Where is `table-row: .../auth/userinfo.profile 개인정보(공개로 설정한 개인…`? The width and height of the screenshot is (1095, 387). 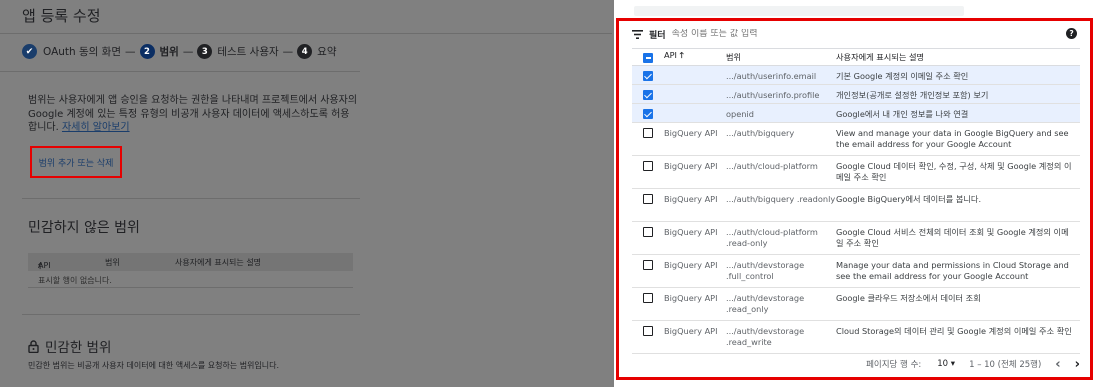
table-row: .../auth/userinfo.profile 개인정보(공개로 설정한 개인… is located at coordinates (856, 94).